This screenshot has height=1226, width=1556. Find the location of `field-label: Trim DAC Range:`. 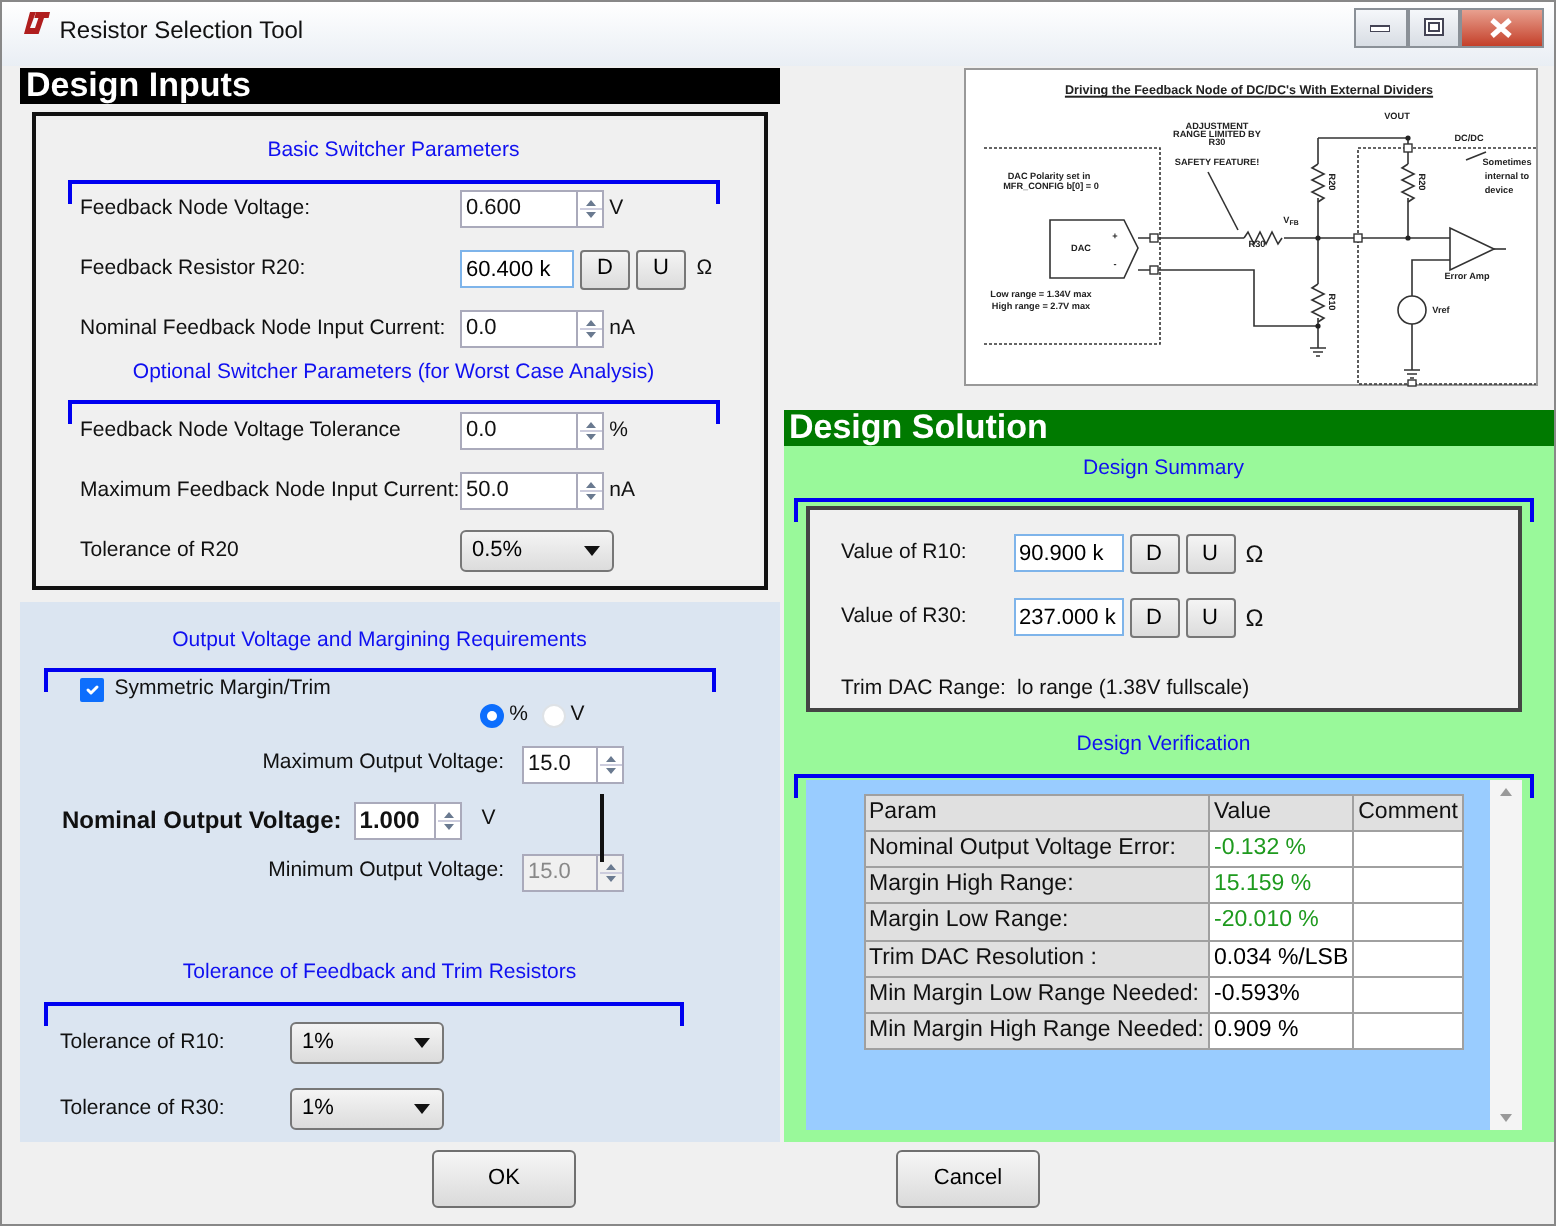

field-label: Trim DAC Range: is located at coordinates (924, 688).